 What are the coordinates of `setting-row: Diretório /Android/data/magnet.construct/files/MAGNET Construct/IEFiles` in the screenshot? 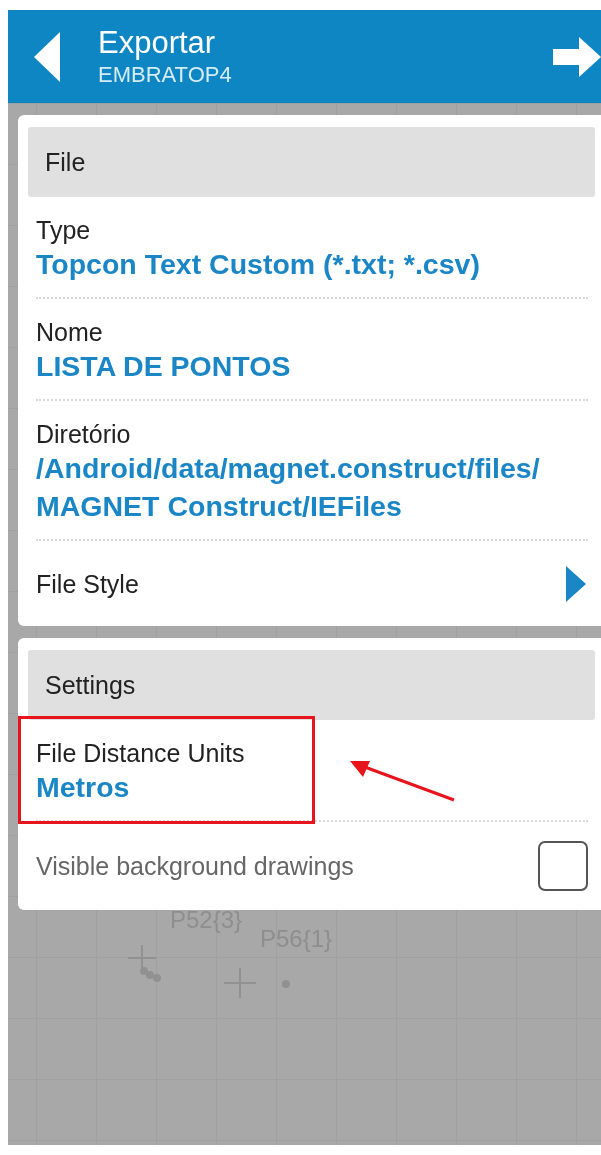 It's located at (312, 471).